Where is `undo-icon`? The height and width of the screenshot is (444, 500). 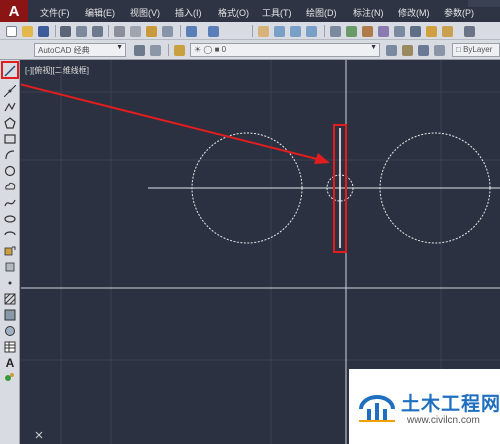 undo-icon is located at coordinates (191, 31).